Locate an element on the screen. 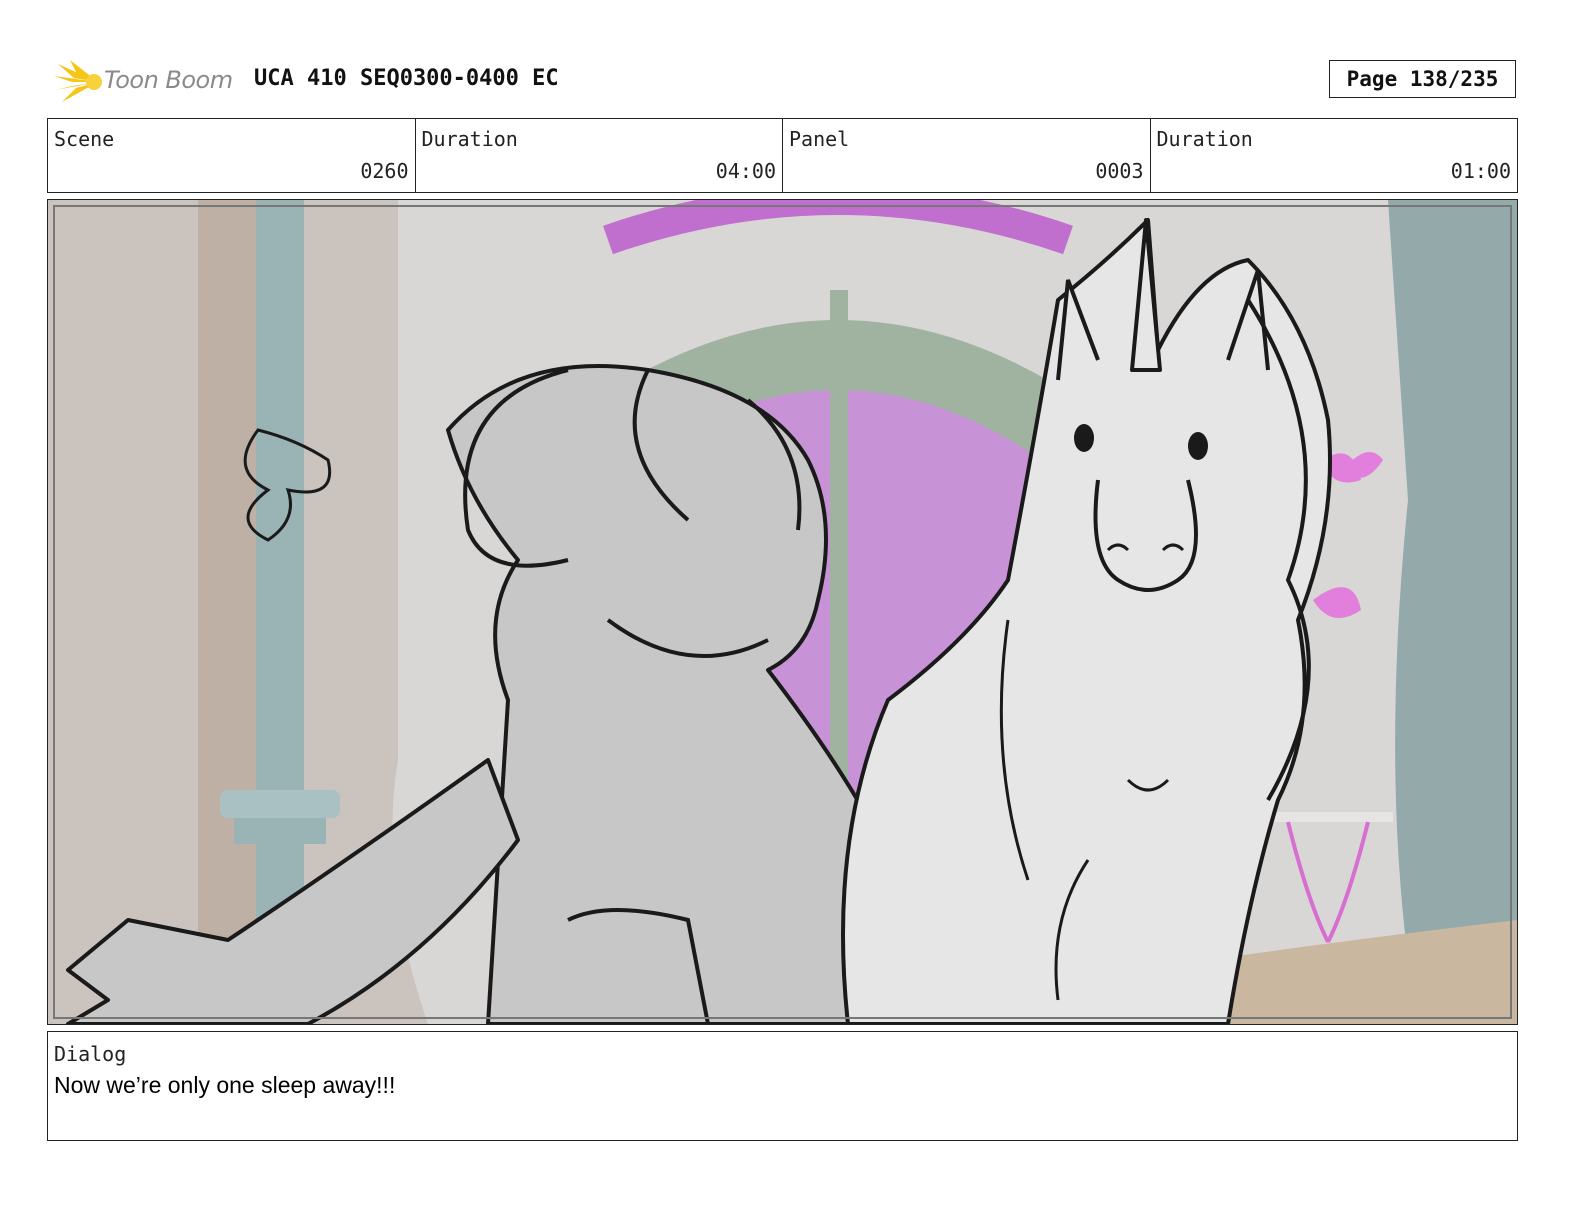 This screenshot has width=1584, height=1224. panel-duration-cell: Duration 01:00 is located at coordinates (1334, 155).